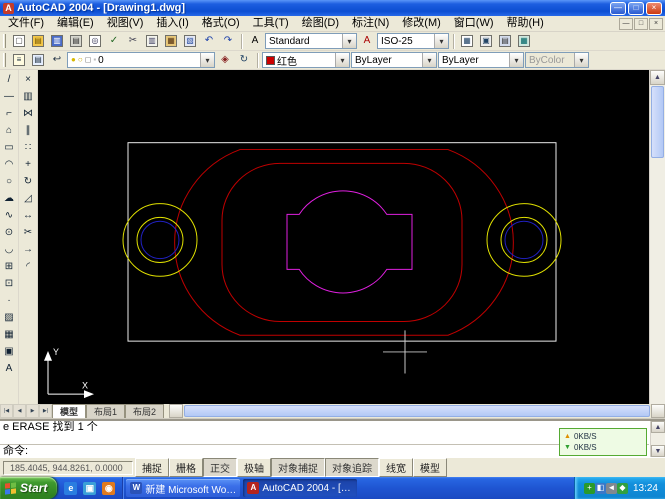 The height and width of the screenshot is (499, 665). What do you see at coordinates (221, 23) in the screenshot?
I see `menu-format: 格式(O)` at bounding box center [221, 23].